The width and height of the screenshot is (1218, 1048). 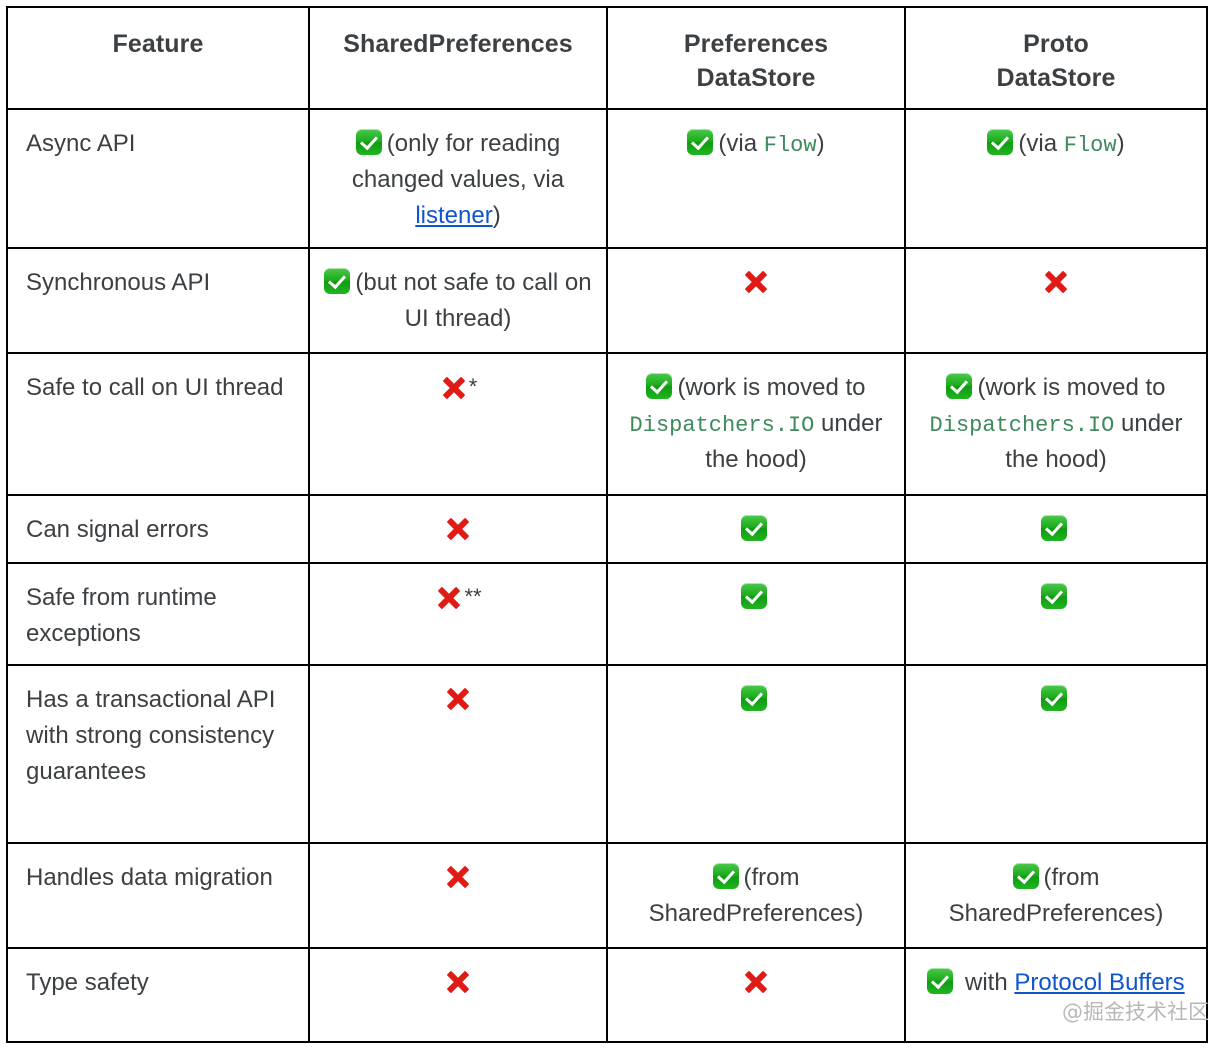 I want to click on column-header-preferences-datastore: Preferences DataStore, so click(x=756, y=58).